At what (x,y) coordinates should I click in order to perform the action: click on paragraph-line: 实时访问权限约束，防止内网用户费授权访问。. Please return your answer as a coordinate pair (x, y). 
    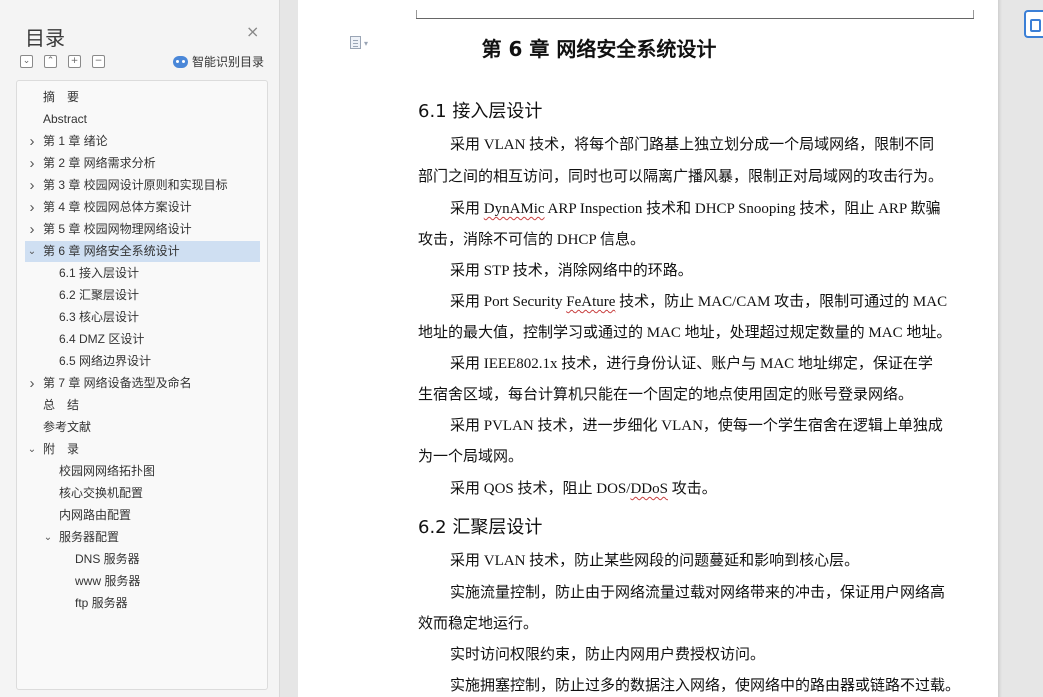
    Looking at the image, I should click on (607, 653).